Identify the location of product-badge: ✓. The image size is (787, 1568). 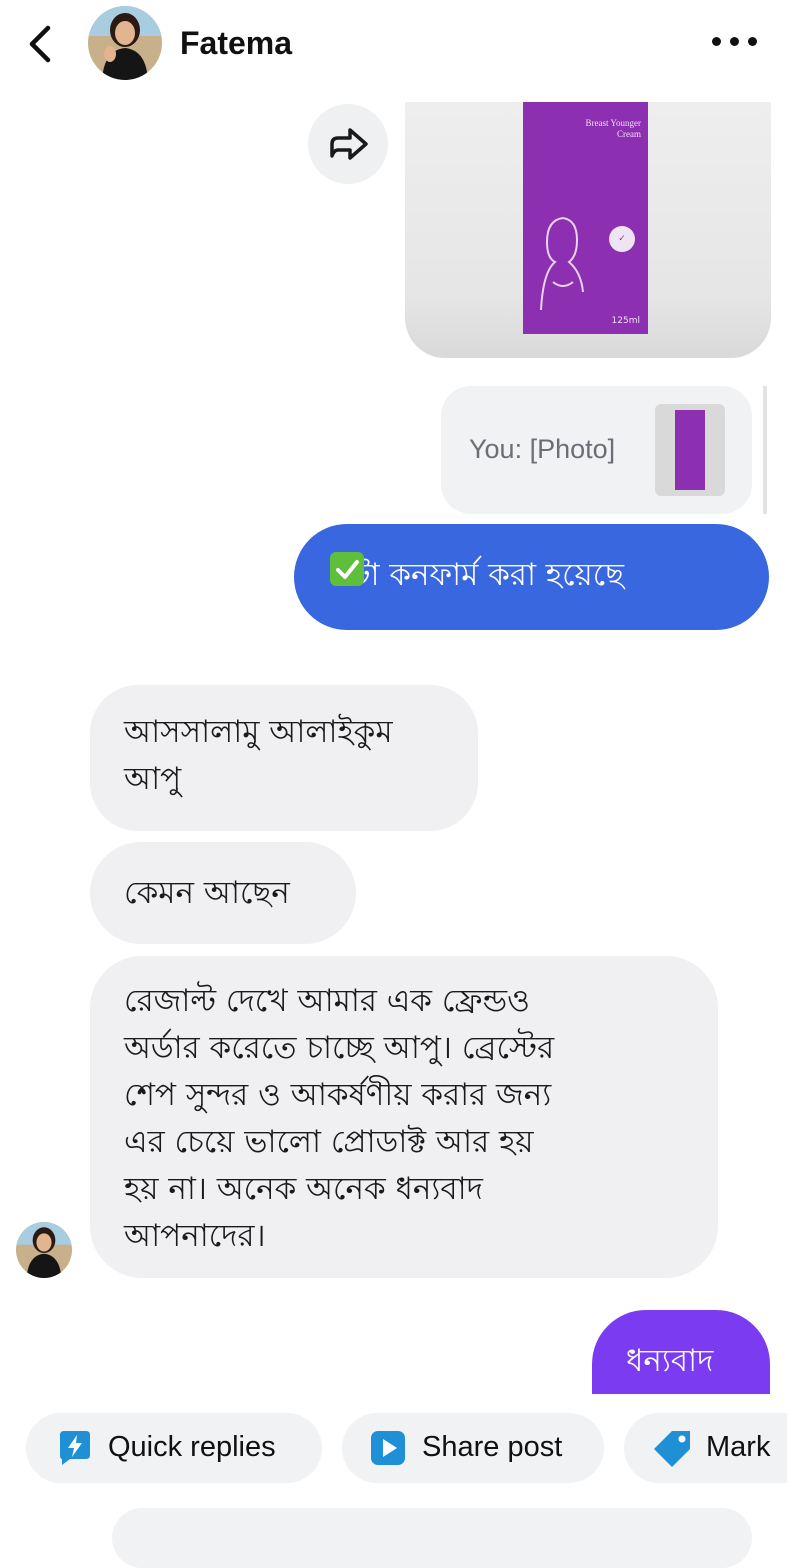
(622, 239).